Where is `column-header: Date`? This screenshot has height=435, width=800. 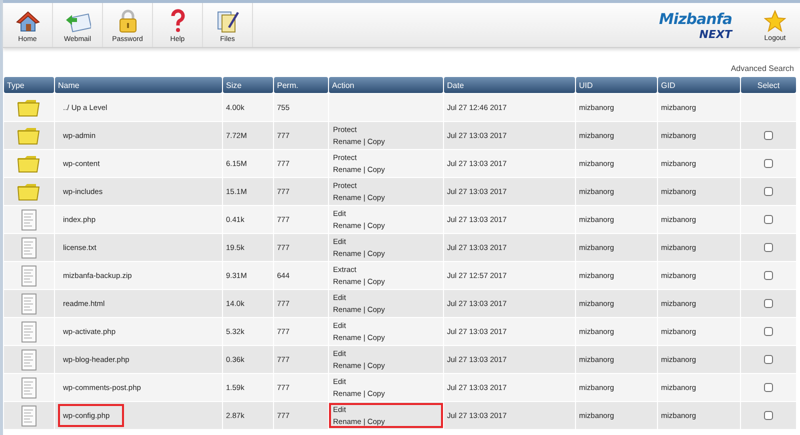 column-header: Date is located at coordinates (509, 85).